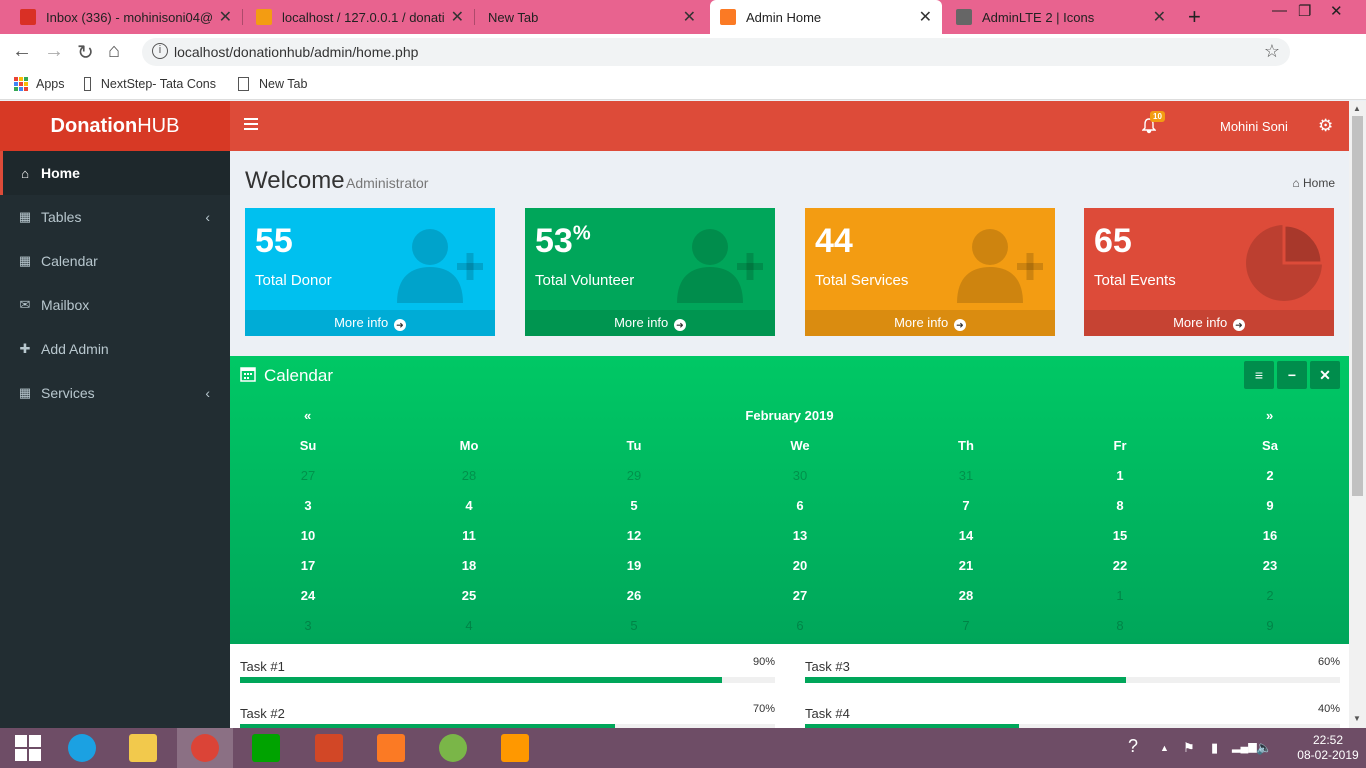 This screenshot has width=1366, height=768. What do you see at coordinates (115, 217) in the screenshot?
I see `sidebar-item-tables: ▦ Tables ‹` at bounding box center [115, 217].